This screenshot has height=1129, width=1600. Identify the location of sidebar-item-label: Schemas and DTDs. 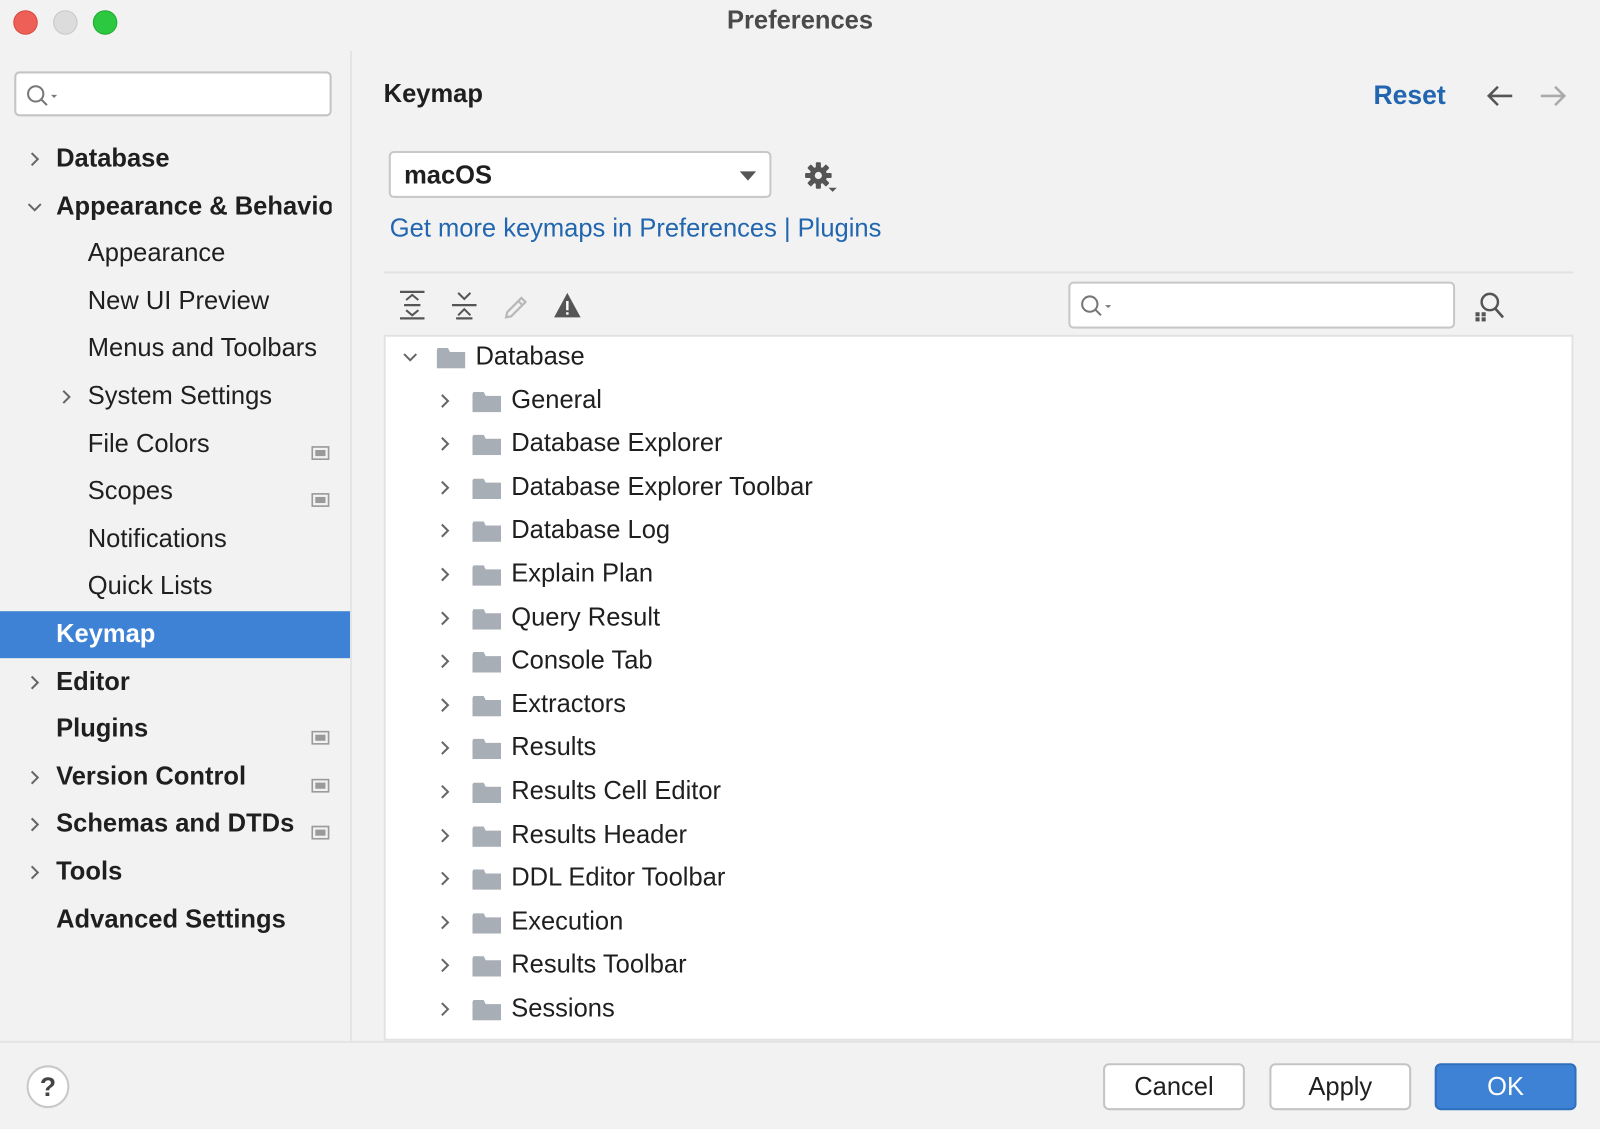
(175, 824).